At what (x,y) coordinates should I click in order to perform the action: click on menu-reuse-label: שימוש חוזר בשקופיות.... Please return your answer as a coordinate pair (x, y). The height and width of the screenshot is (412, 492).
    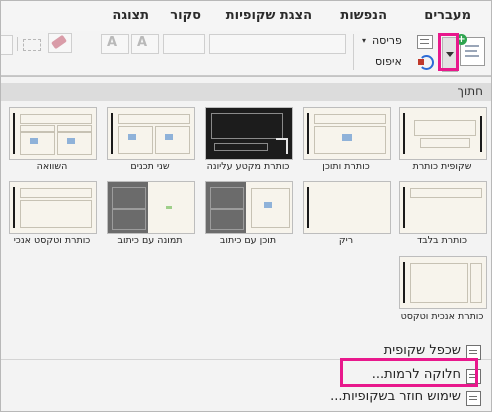
    Looking at the image, I should click on (395, 396).